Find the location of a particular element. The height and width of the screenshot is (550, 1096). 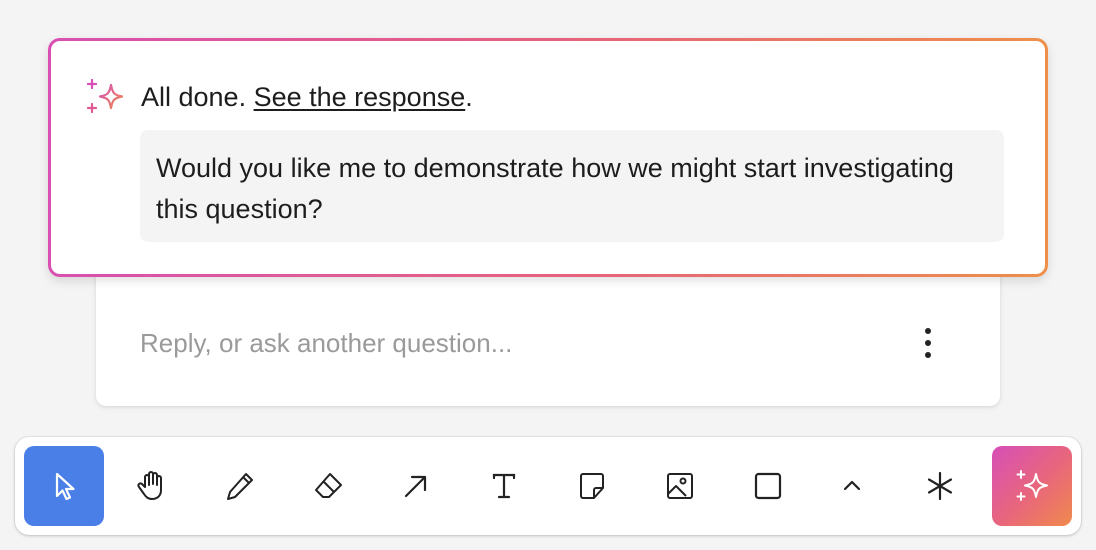

note-tool-button is located at coordinates (592, 486).